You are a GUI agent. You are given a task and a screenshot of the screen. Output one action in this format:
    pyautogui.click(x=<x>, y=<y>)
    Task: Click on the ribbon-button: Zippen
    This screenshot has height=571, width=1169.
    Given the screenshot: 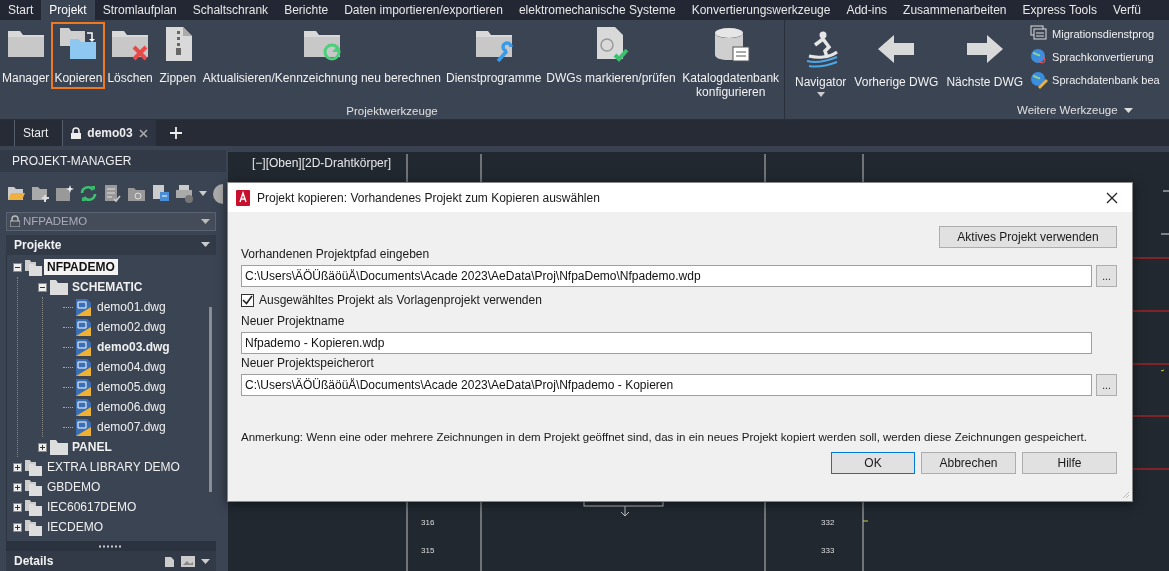 What is the action you would take?
    pyautogui.click(x=177, y=55)
    